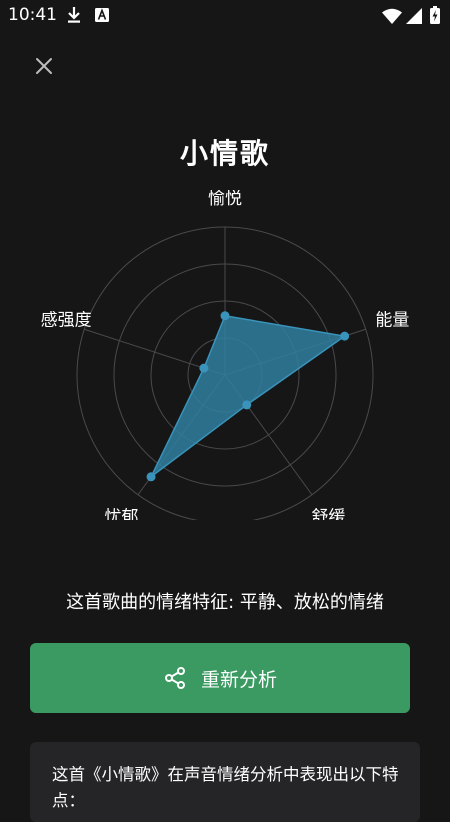  What do you see at coordinates (122, 513) in the screenshot?
I see `radar-axis-label: 忧郁` at bounding box center [122, 513].